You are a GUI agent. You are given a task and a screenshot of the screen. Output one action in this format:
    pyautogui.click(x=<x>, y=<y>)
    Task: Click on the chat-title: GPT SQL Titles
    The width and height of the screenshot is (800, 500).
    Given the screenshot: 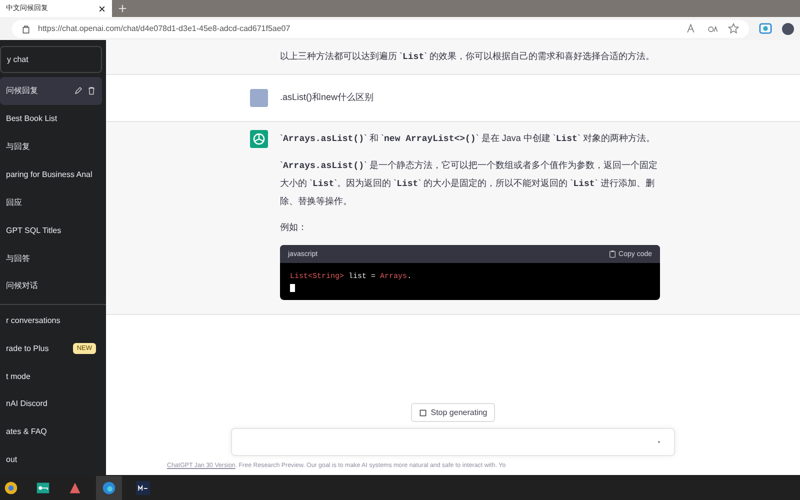 What is the action you would take?
    pyautogui.click(x=34, y=230)
    